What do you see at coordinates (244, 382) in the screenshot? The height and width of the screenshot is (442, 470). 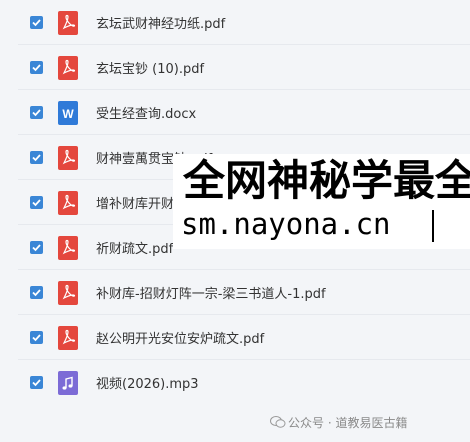 I see `file-row: 视频(2026).mp3` at bounding box center [244, 382].